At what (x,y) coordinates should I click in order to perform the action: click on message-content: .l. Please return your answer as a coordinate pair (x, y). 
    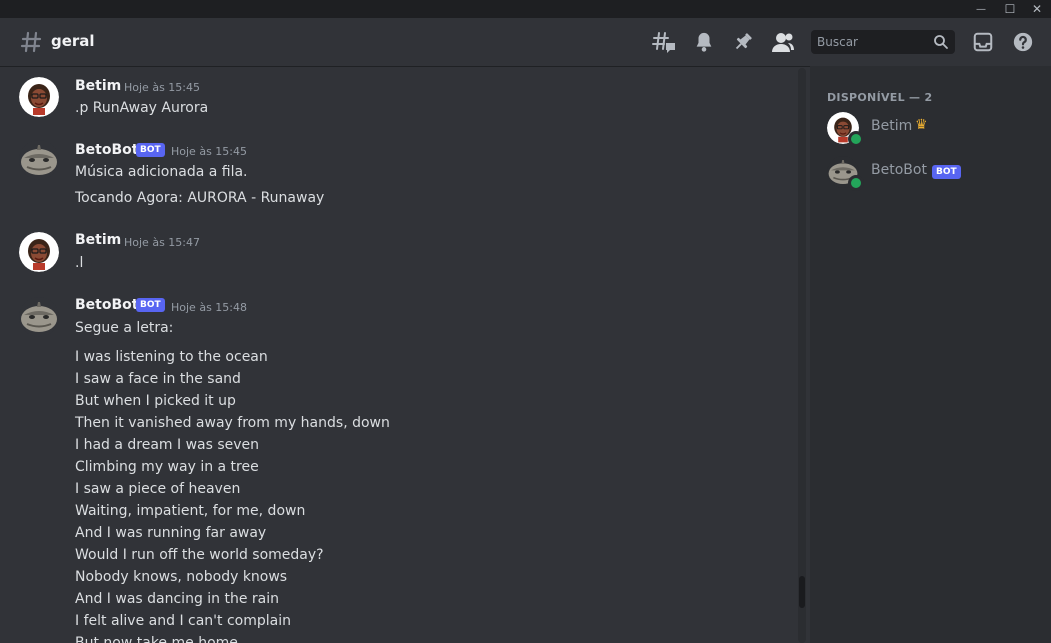
    Looking at the image, I should click on (79, 263).